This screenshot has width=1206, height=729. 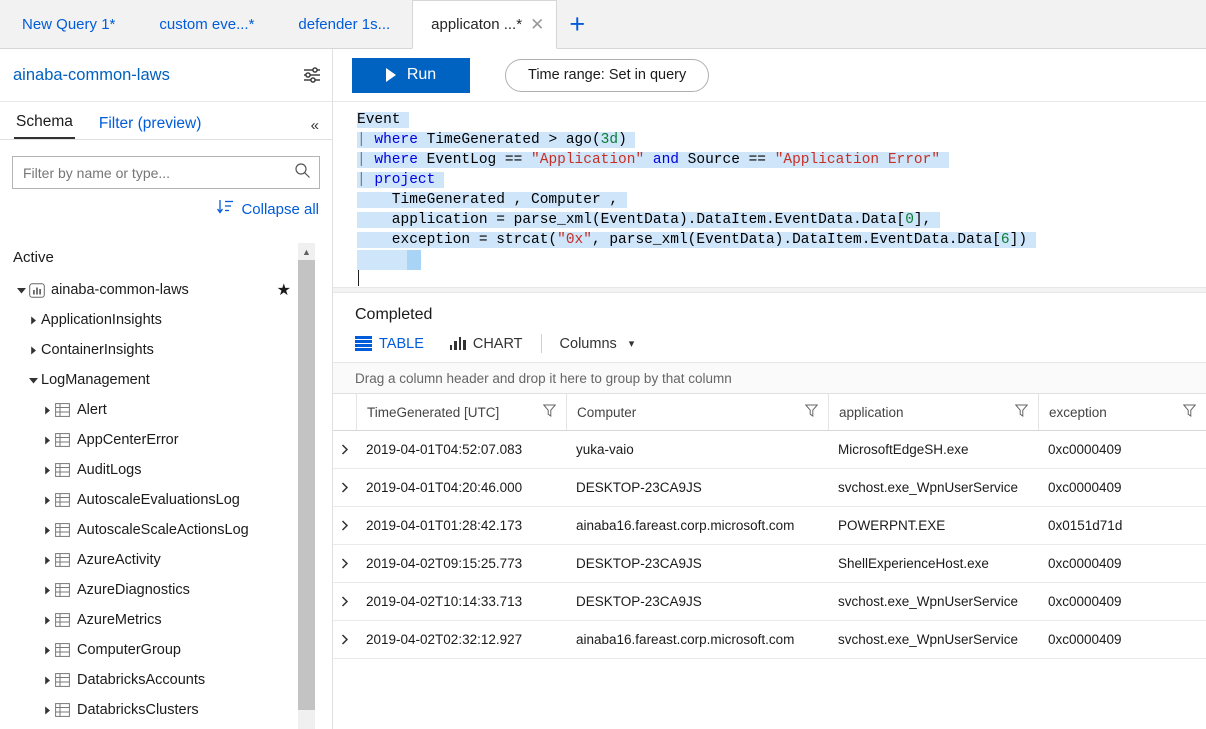 What do you see at coordinates (158, 500) in the screenshot?
I see `tree-node-label: AutoscaleEvaluationsLog` at bounding box center [158, 500].